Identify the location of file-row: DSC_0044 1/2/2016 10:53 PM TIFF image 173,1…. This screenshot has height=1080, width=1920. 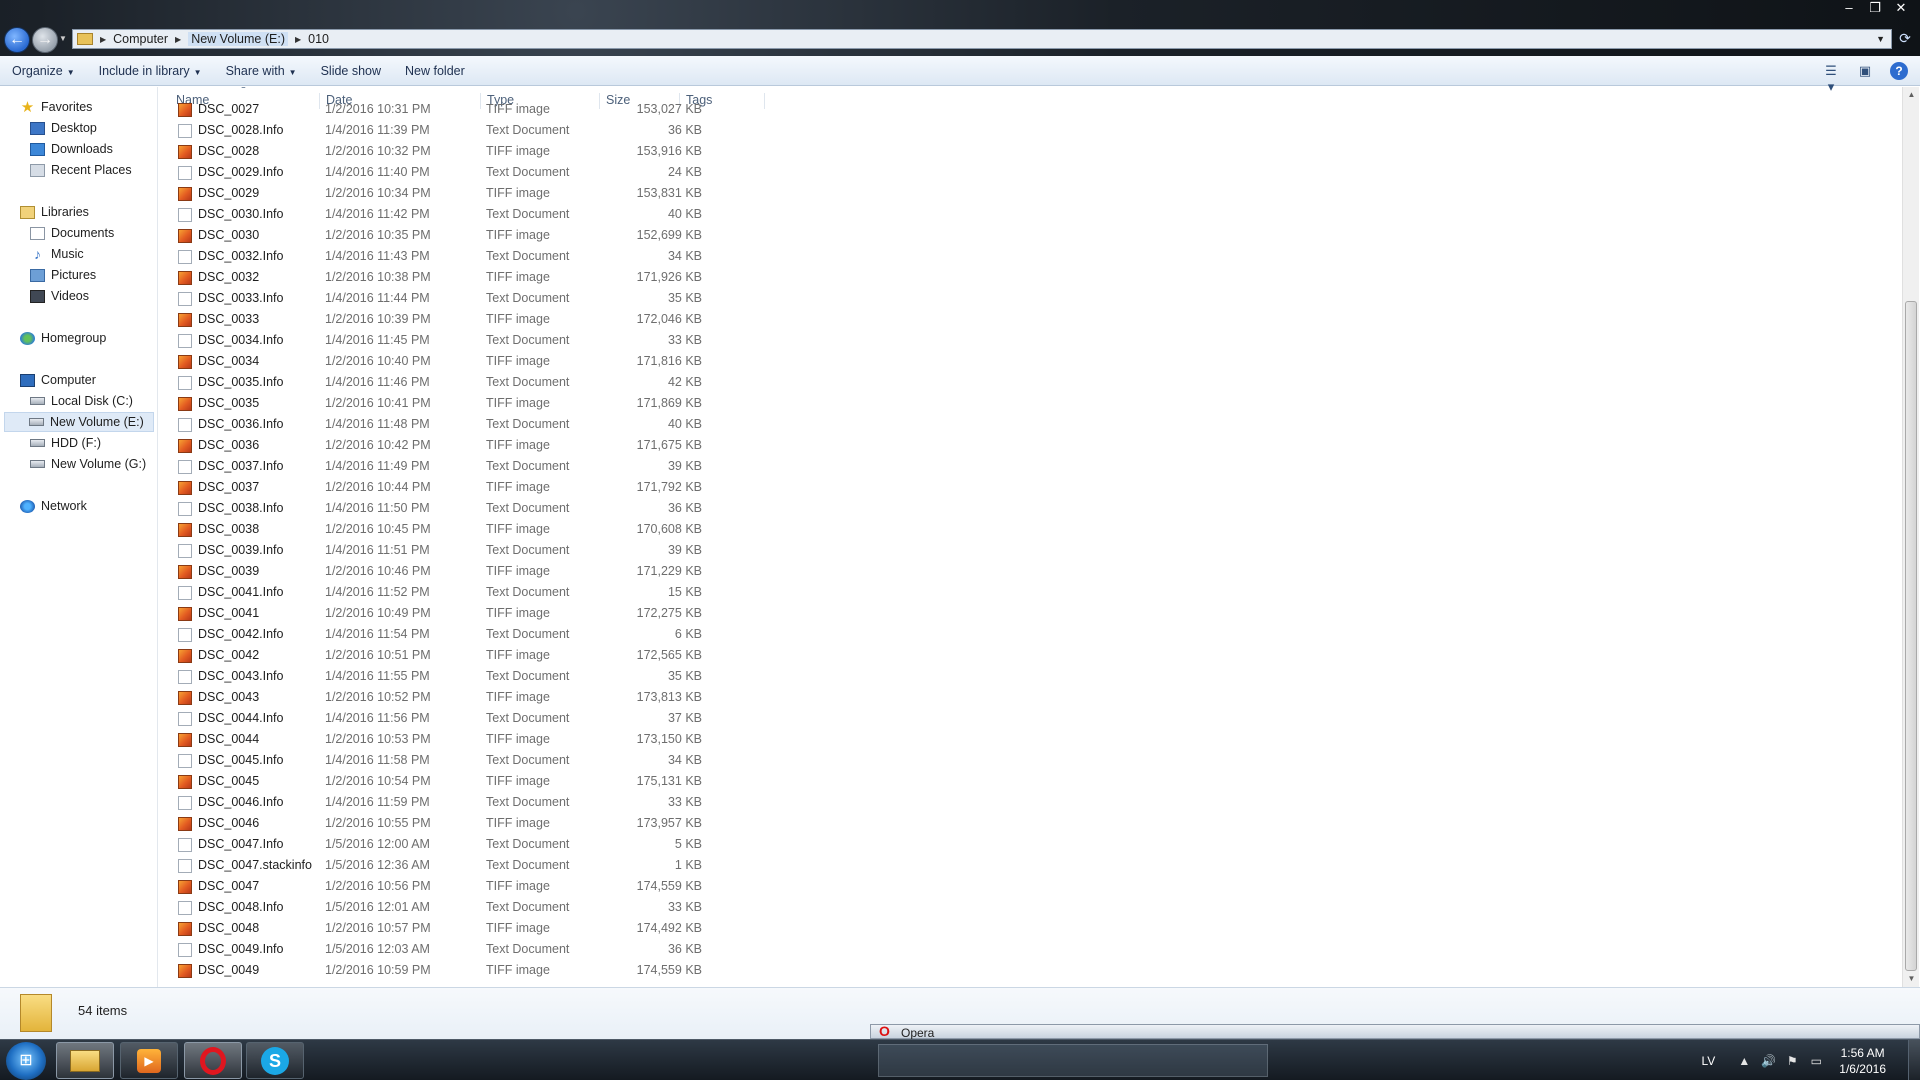
(475, 739).